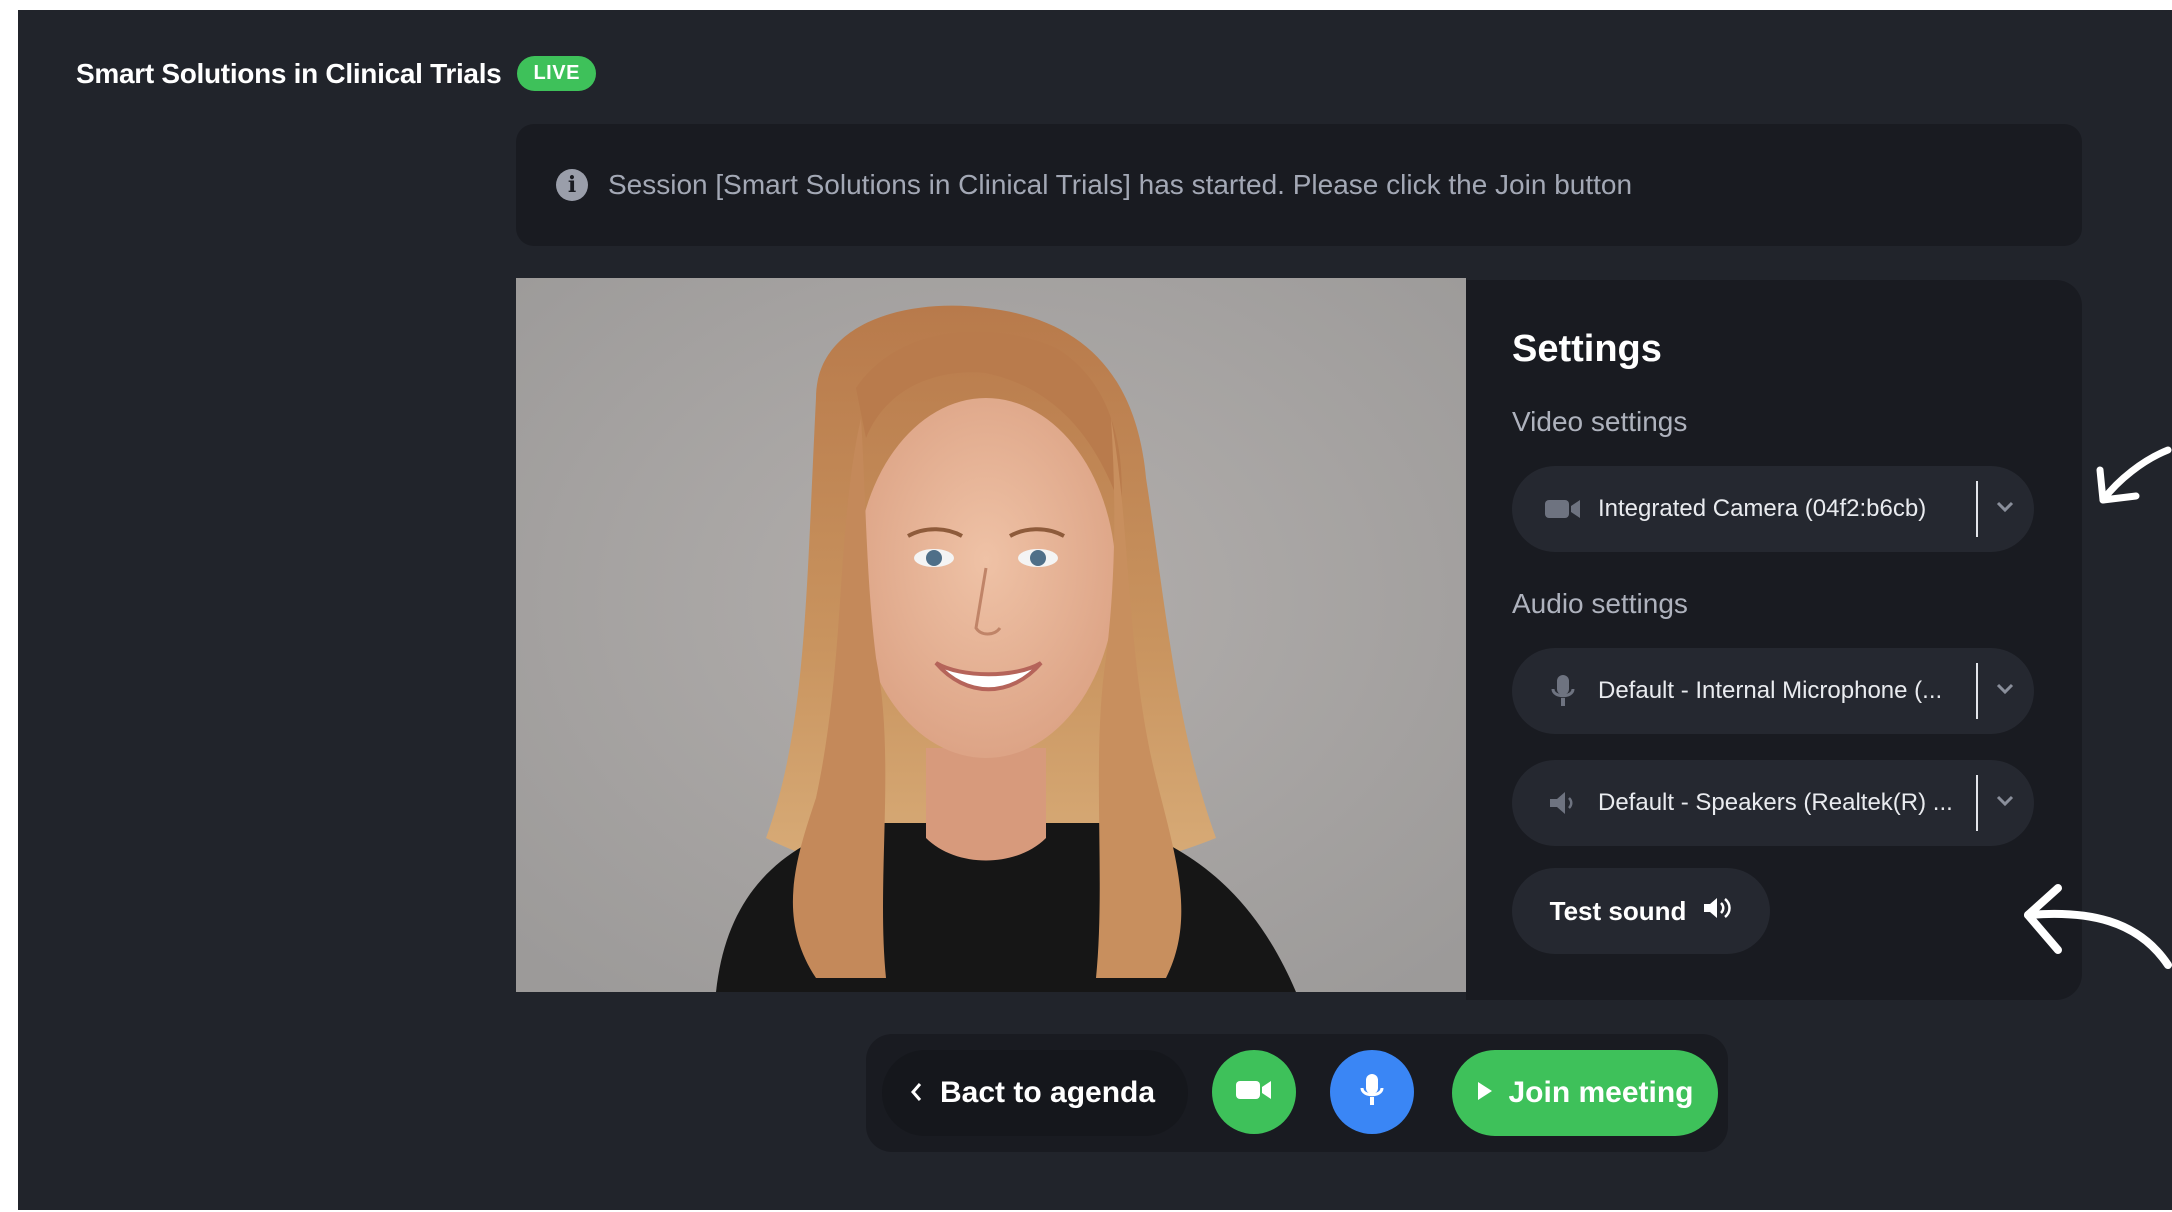  I want to click on play-icon, so click(1485, 1093).